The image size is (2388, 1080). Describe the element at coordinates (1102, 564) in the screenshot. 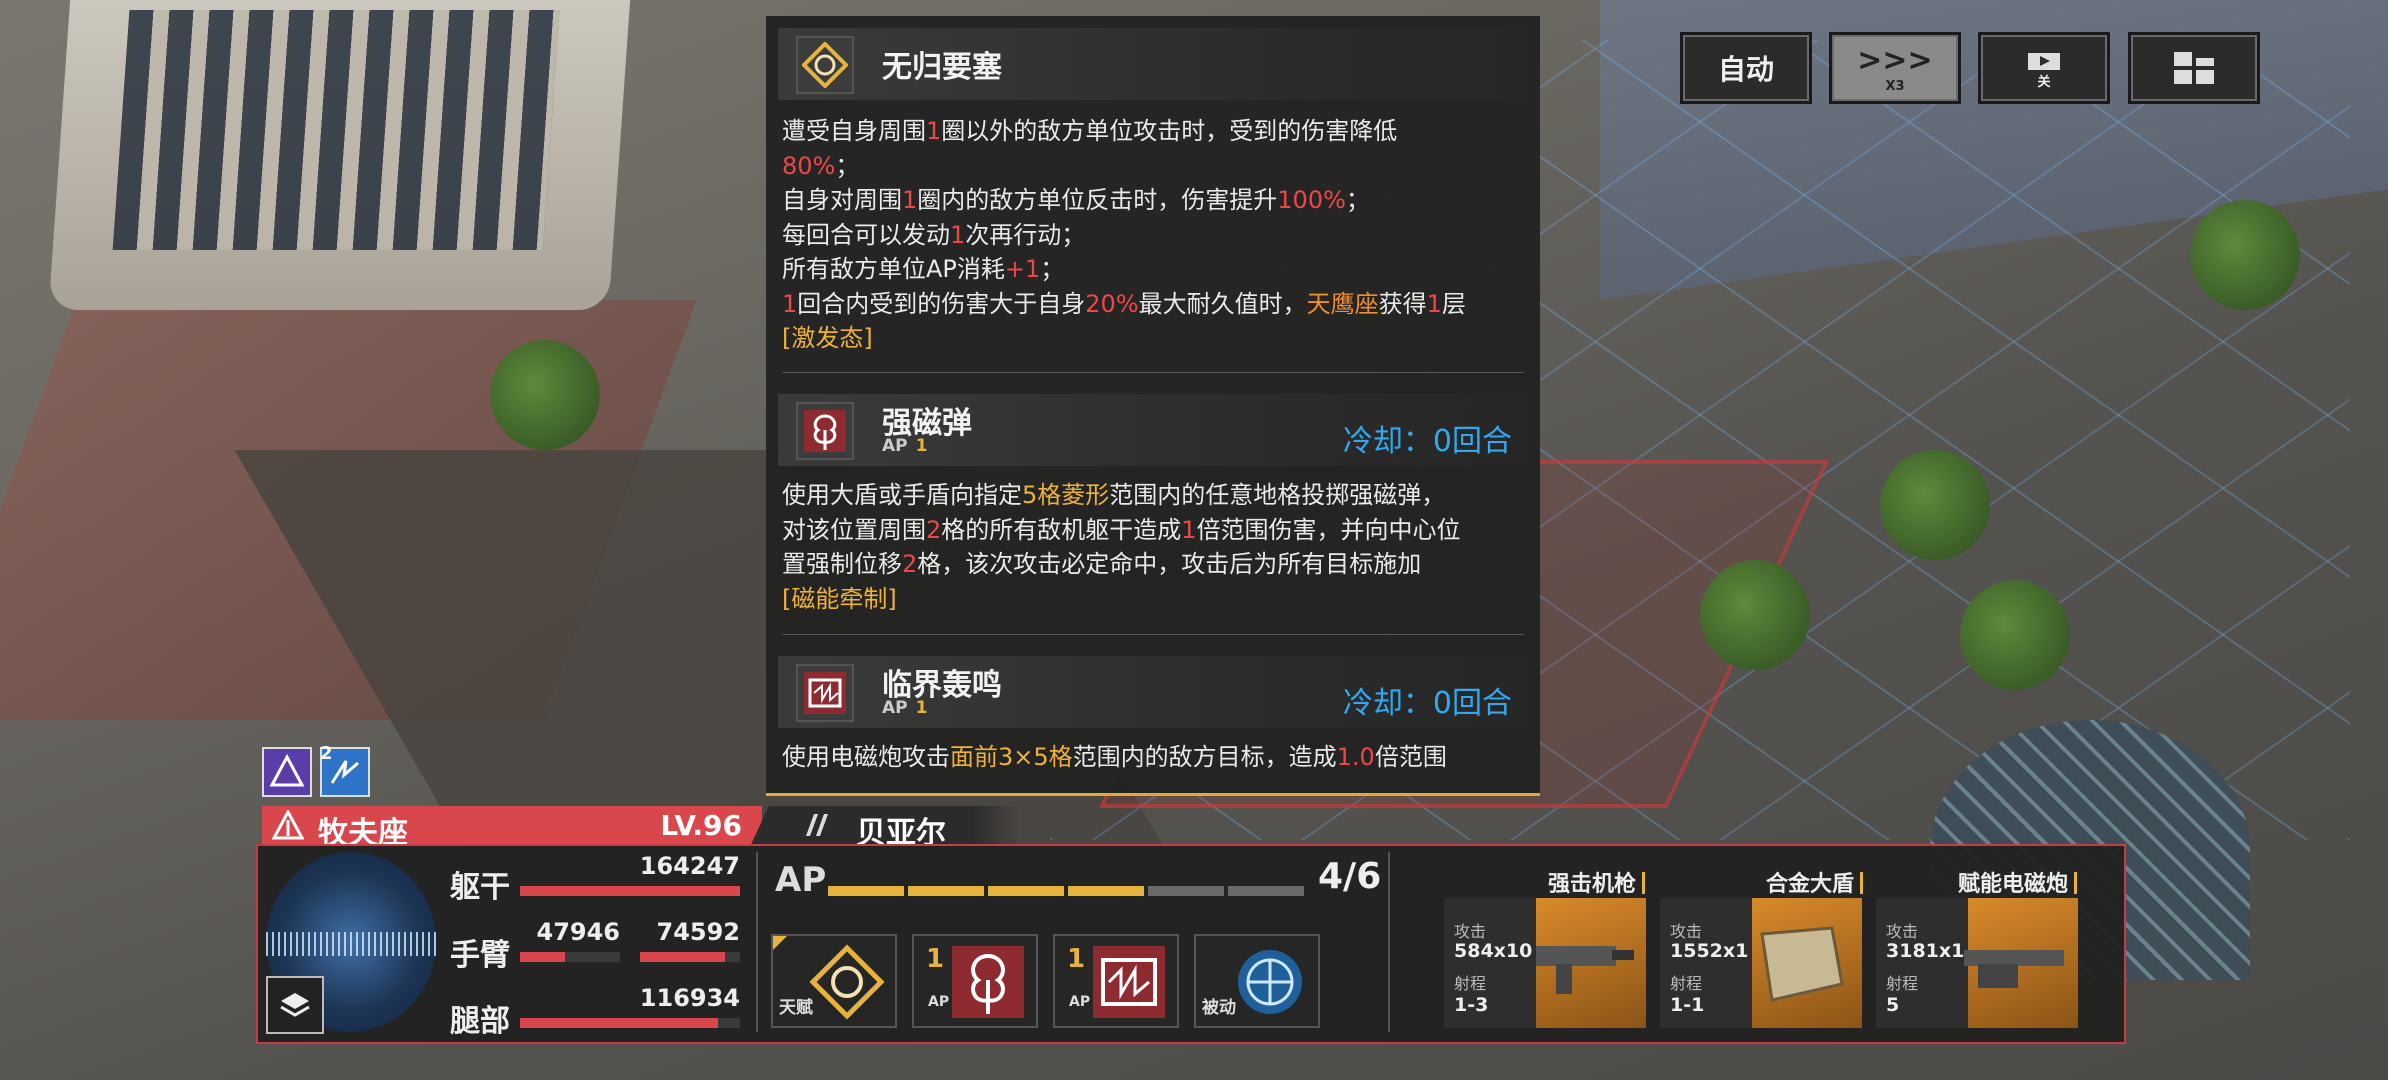

I see `description-line: 置强制位移2格，该次攻击必定命中，攻击后为所有目标施加` at that location.